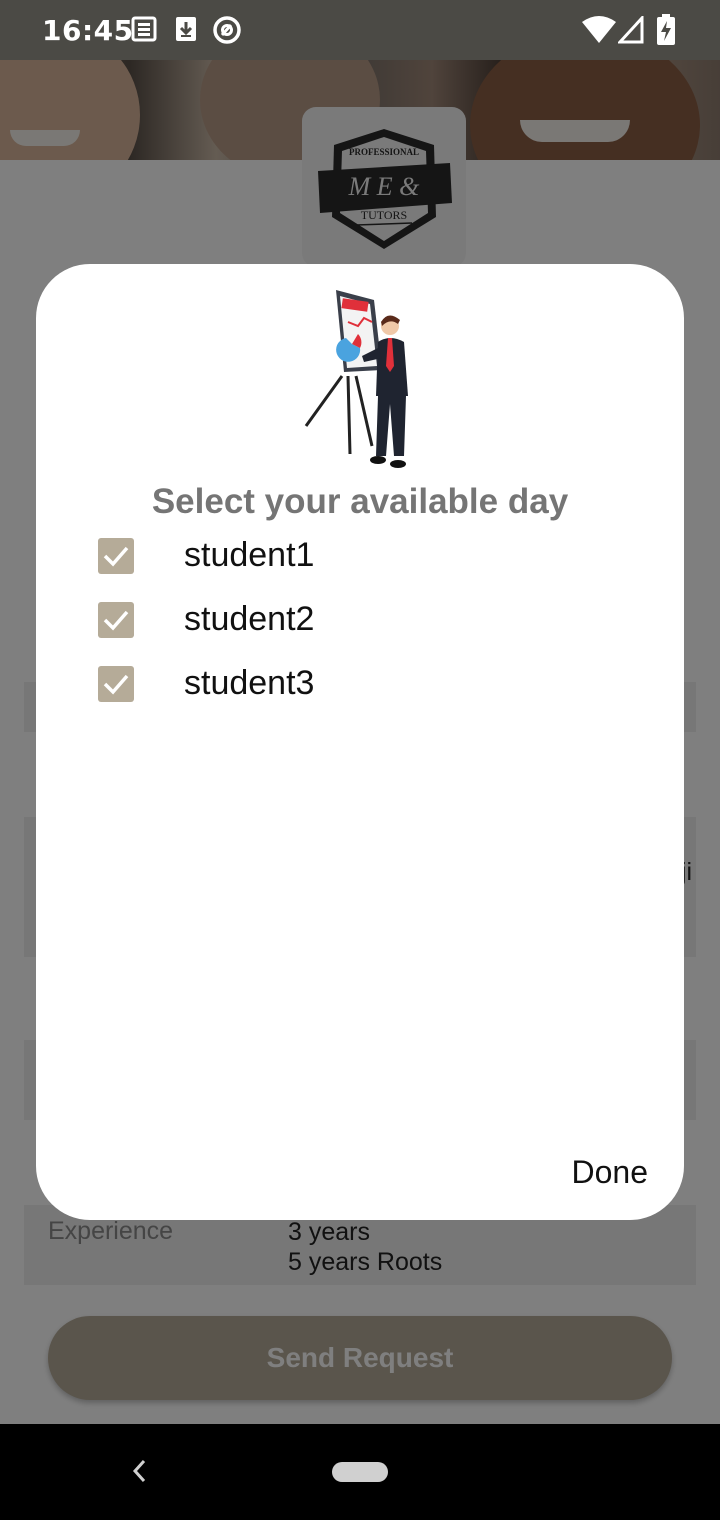  What do you see at coordinates (227, 32) in the screenshot?
I see `at-sign-icon` at bounding box center [227, 32].